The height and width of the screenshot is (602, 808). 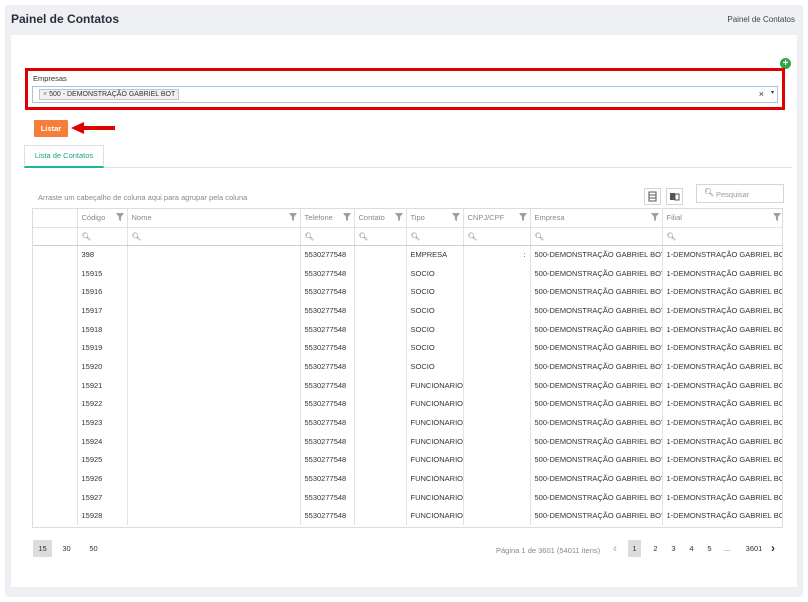 I want to click on search-icon: 🔍︎, so click(x=136, y=236).